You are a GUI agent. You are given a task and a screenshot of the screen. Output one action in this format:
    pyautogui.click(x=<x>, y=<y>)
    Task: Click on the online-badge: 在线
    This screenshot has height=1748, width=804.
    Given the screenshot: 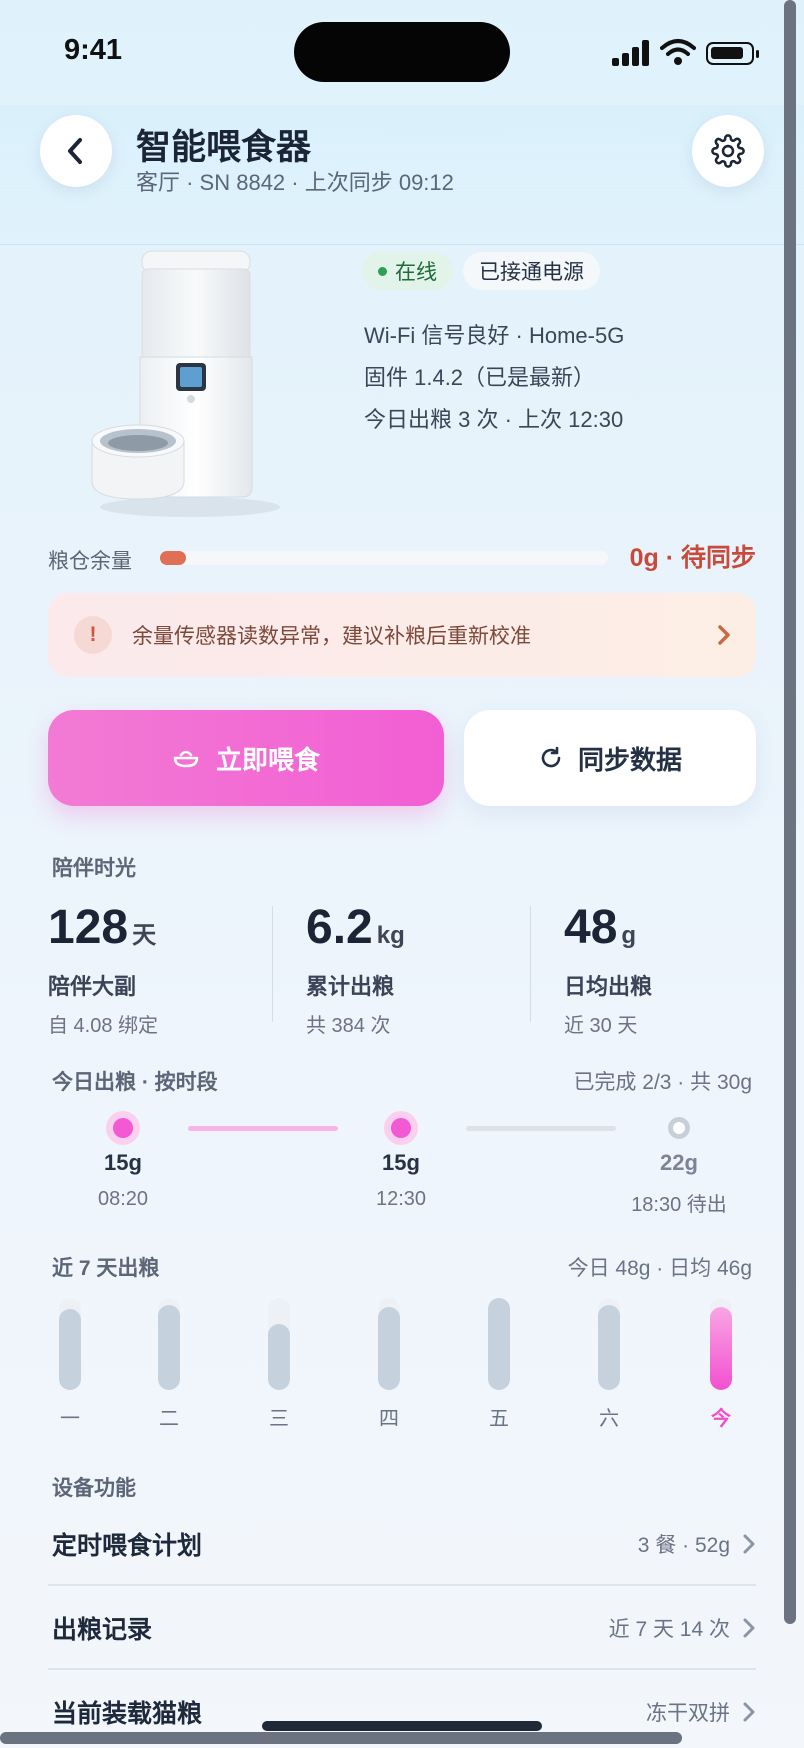 What is the action you would take?
    pyautogui.click(x=407, y=271)
    